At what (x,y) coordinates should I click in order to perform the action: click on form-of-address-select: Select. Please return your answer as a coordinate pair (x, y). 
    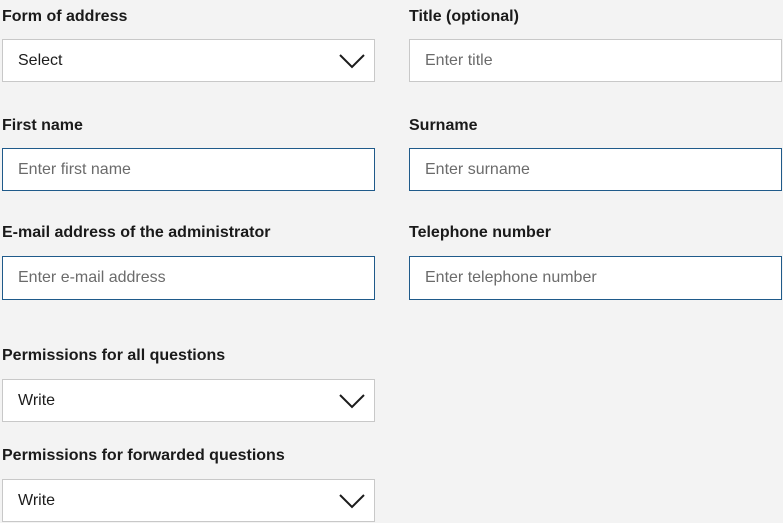
    Looking at the image, I should click on (188, 60).